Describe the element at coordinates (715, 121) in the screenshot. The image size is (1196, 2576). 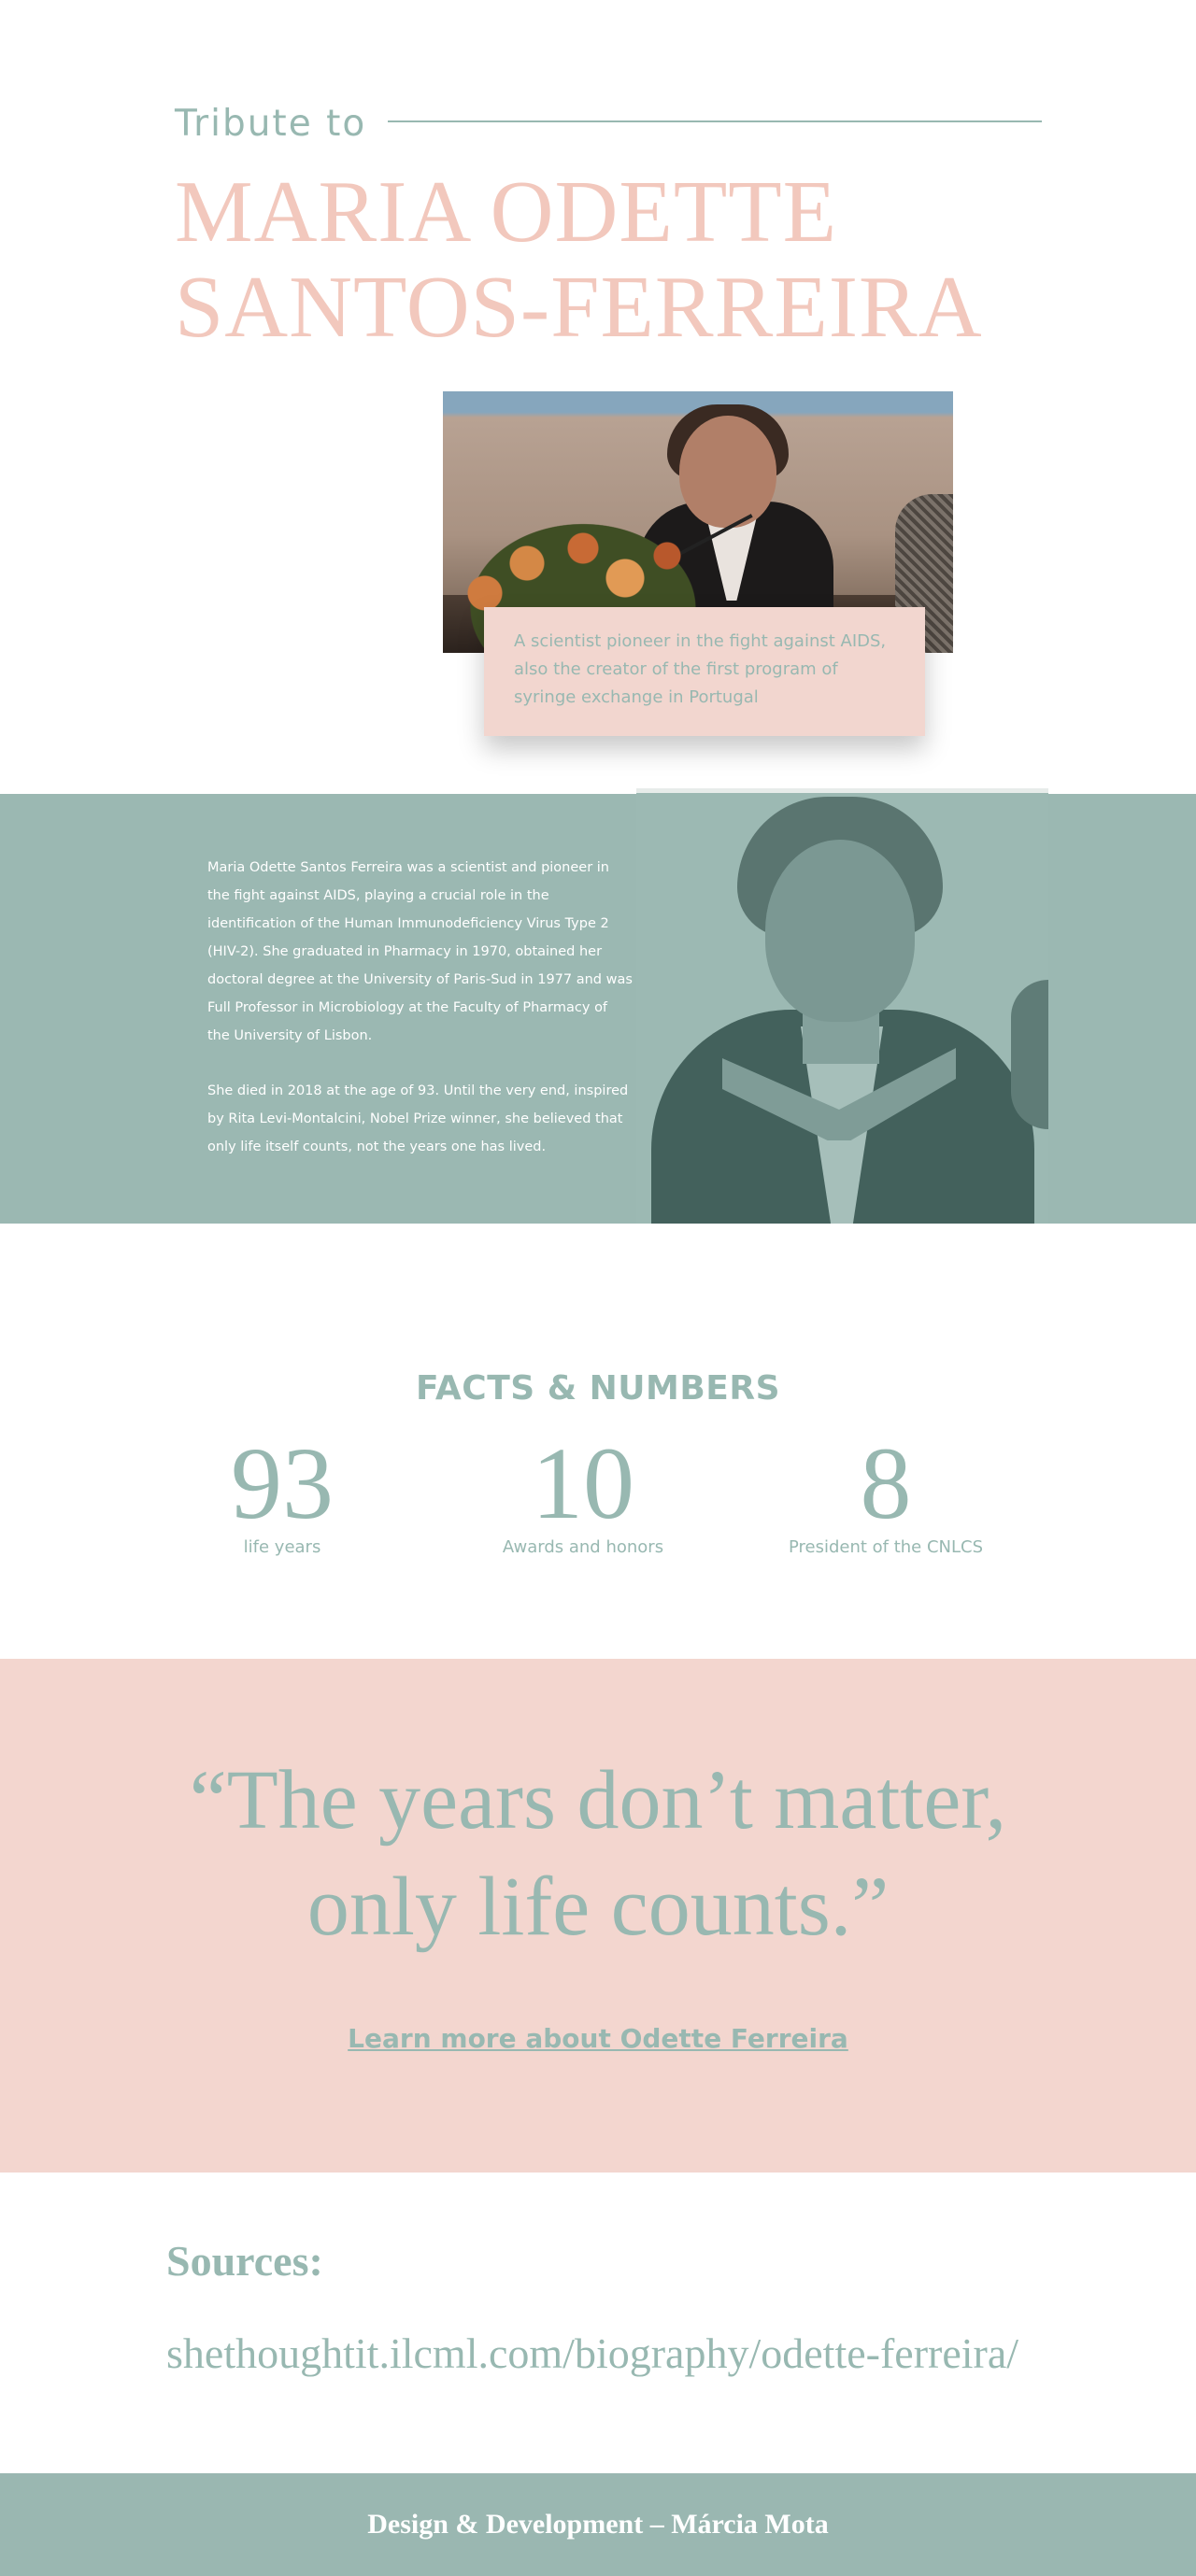
I see `tribute-divider-line` at that location.